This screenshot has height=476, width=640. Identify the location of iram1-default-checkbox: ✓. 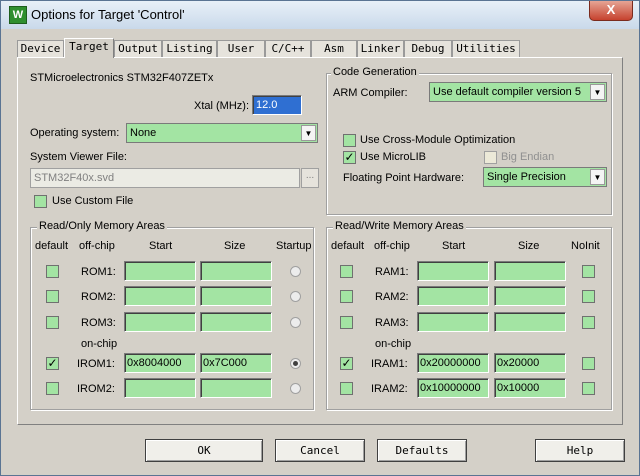
(346, 363).